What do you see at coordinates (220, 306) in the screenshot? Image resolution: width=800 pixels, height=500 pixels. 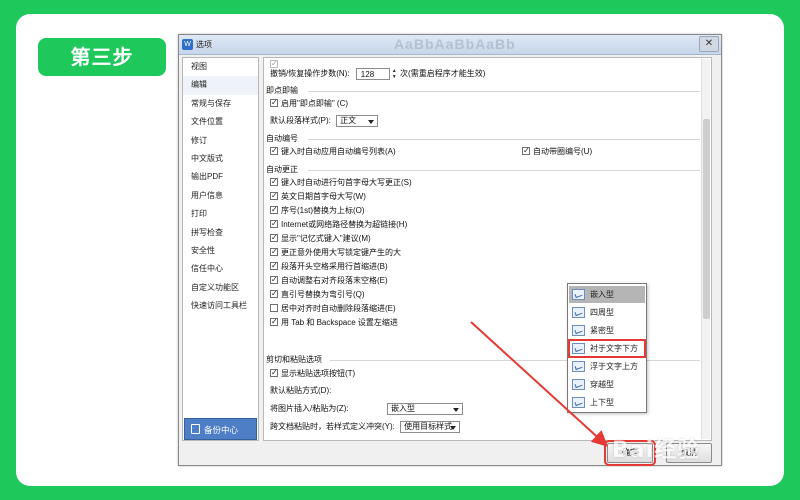 I see `nav-item-quick-access: 快速访问工具栏` at bounding box center [220, 306].